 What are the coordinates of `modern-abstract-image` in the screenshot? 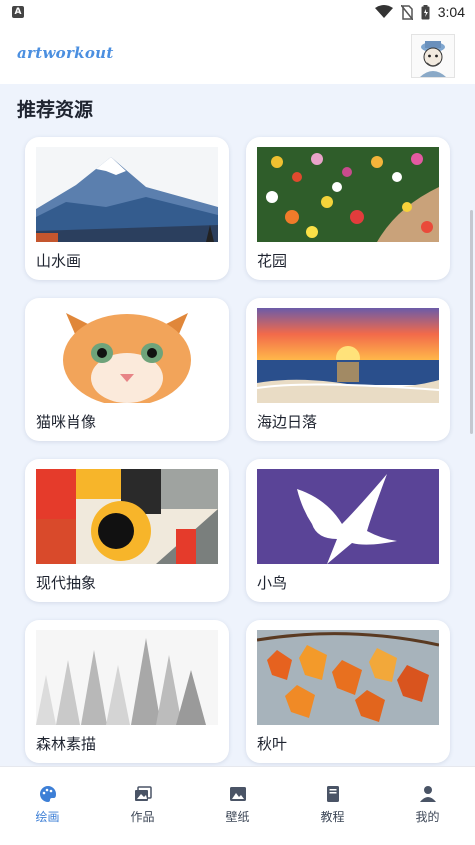 It's located at (127, 516).